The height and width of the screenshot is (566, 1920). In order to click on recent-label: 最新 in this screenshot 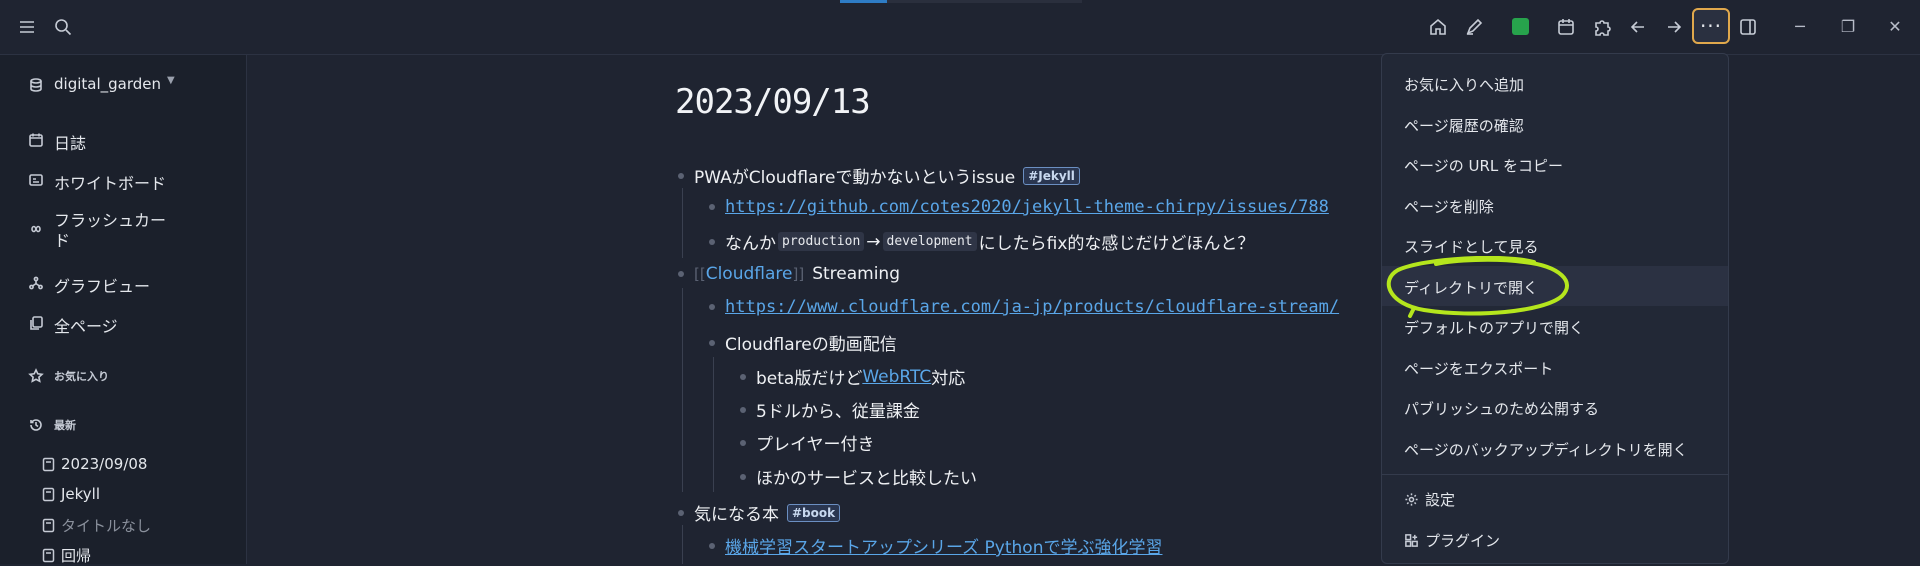, I will do `click(65, 425)`.